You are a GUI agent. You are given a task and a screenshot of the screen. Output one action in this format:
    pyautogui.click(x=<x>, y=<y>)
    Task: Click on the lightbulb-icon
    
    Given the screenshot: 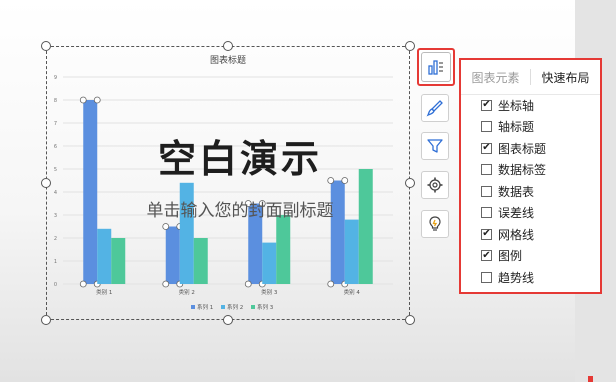 What is the action you would take?
    pyautogui.click(x=435, y=223)
    